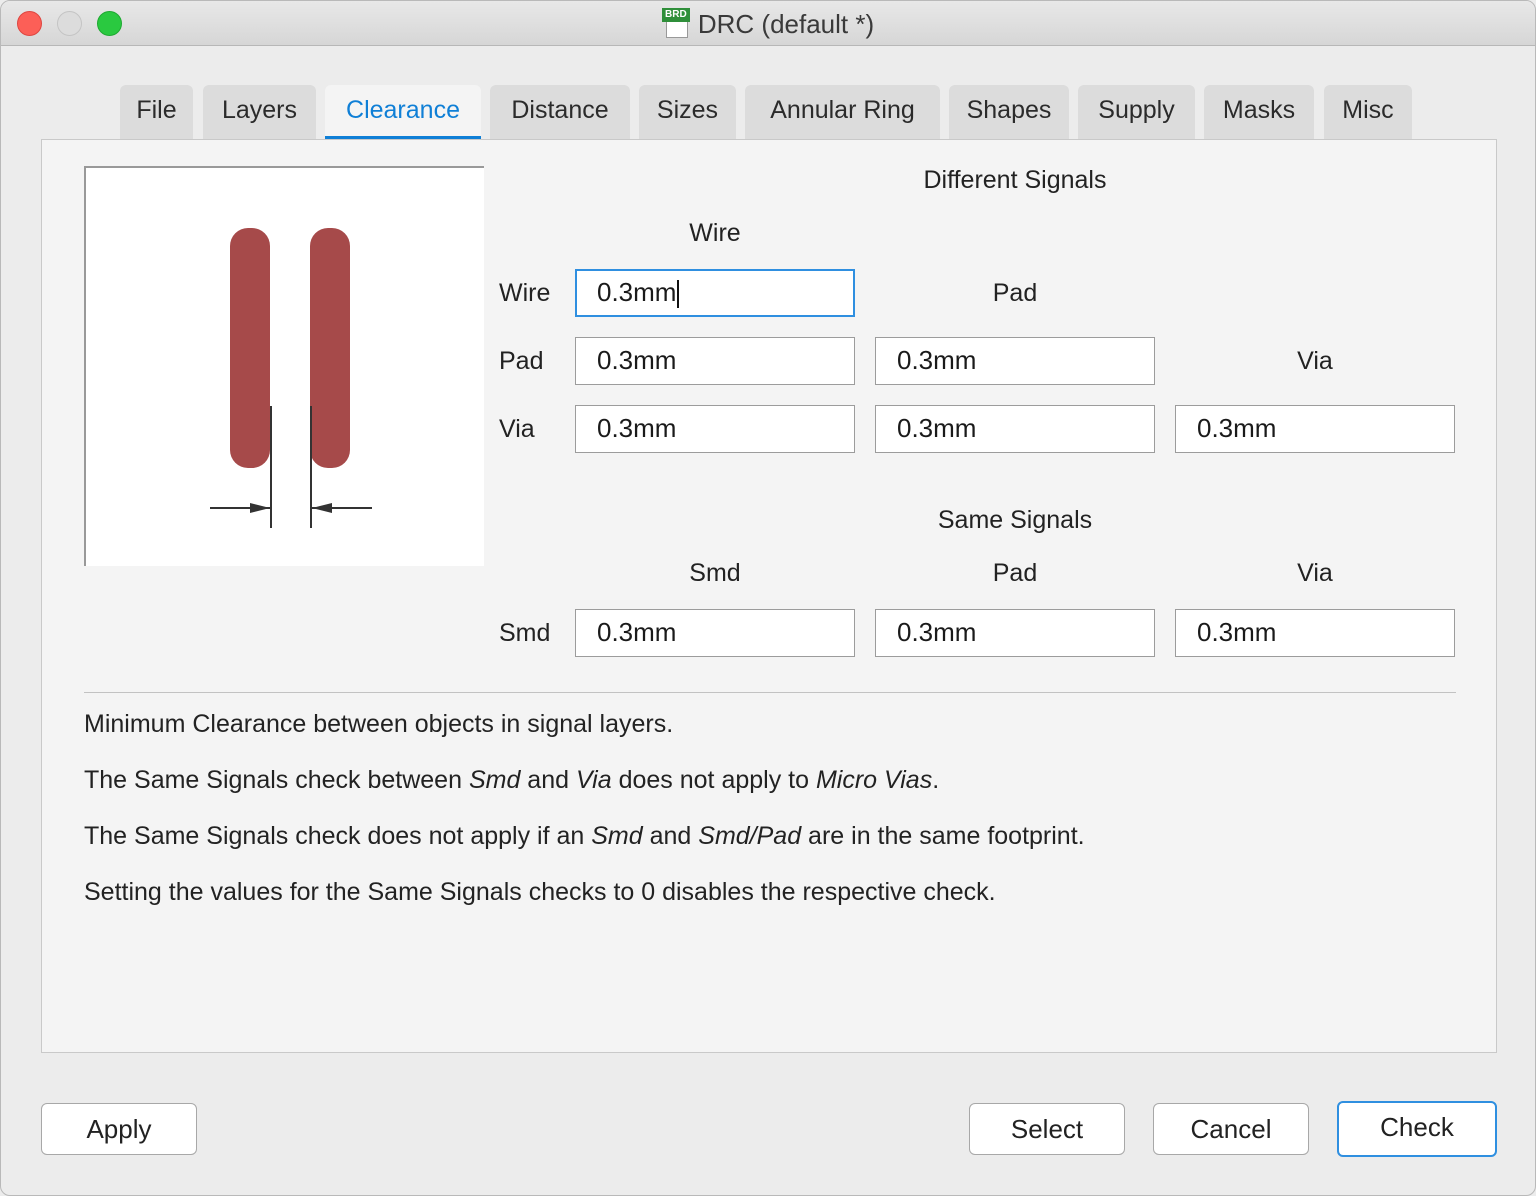 This screenshot has height=1196, width=1536. Describe the element at coordinates (1015, 520) in the screenshot. I see `same-signals-heading: Same Signals` at that location.